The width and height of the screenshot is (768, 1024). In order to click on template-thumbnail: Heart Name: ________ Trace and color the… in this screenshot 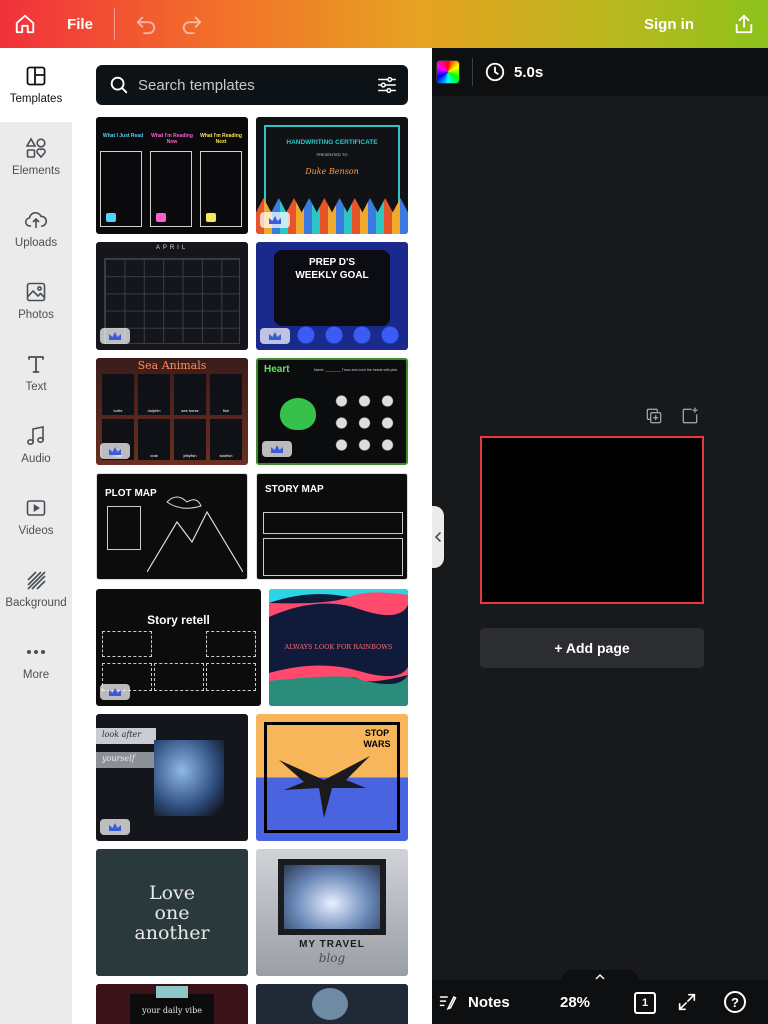, I will do `click(332, 411)`.